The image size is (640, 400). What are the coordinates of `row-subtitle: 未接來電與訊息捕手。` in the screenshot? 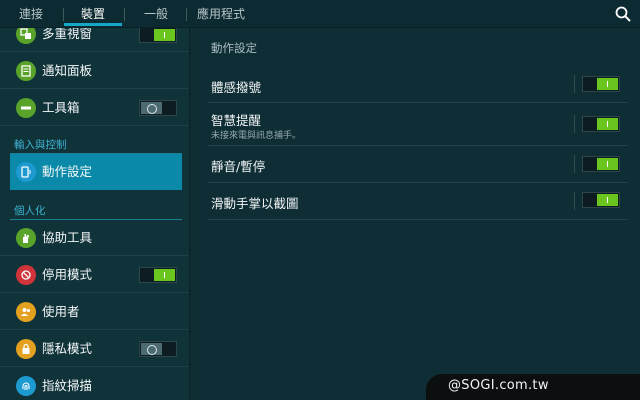 It's located at (256, 136).